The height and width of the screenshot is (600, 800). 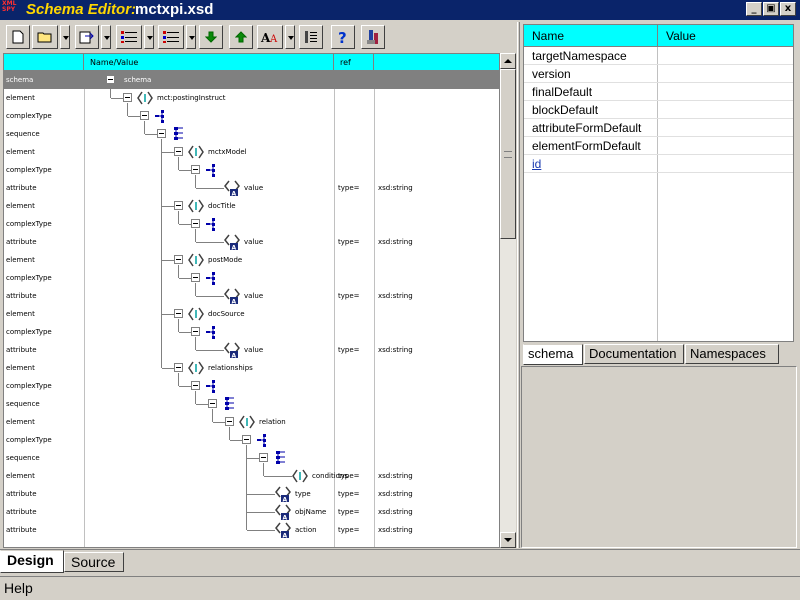 I want to click on tree-vertical-scrollbar, so click(x=508, y=300).